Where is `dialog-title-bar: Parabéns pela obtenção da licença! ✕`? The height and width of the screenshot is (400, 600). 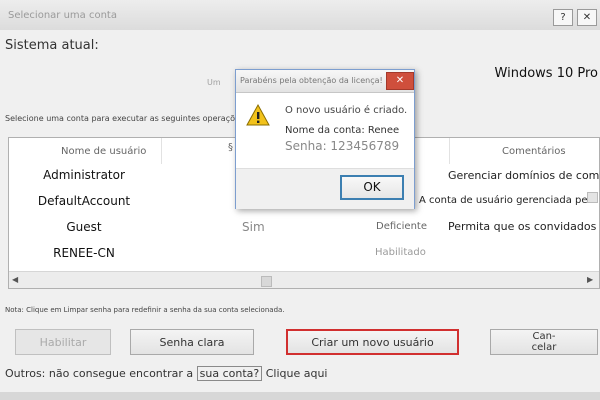
dialog-title-bar: Parabéns pela obtenção da licença! ✕ is located at coordinates (325, 81).